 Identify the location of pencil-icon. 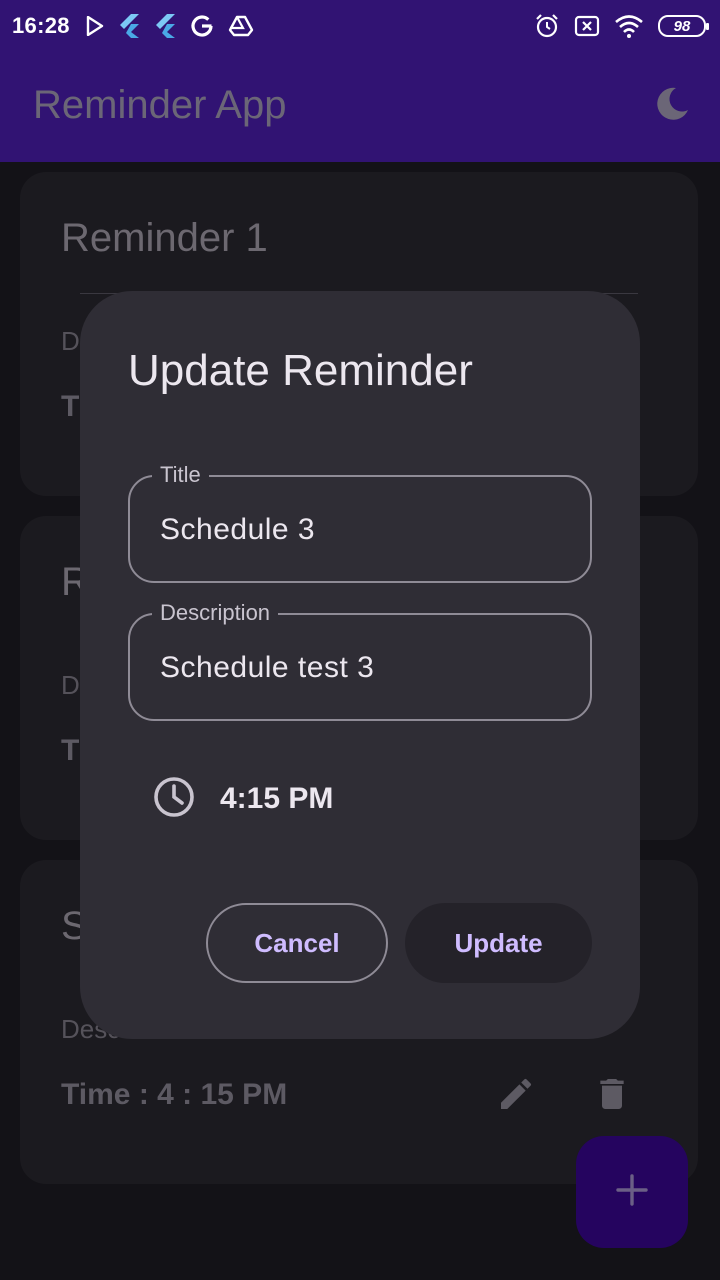
(516, 1096).